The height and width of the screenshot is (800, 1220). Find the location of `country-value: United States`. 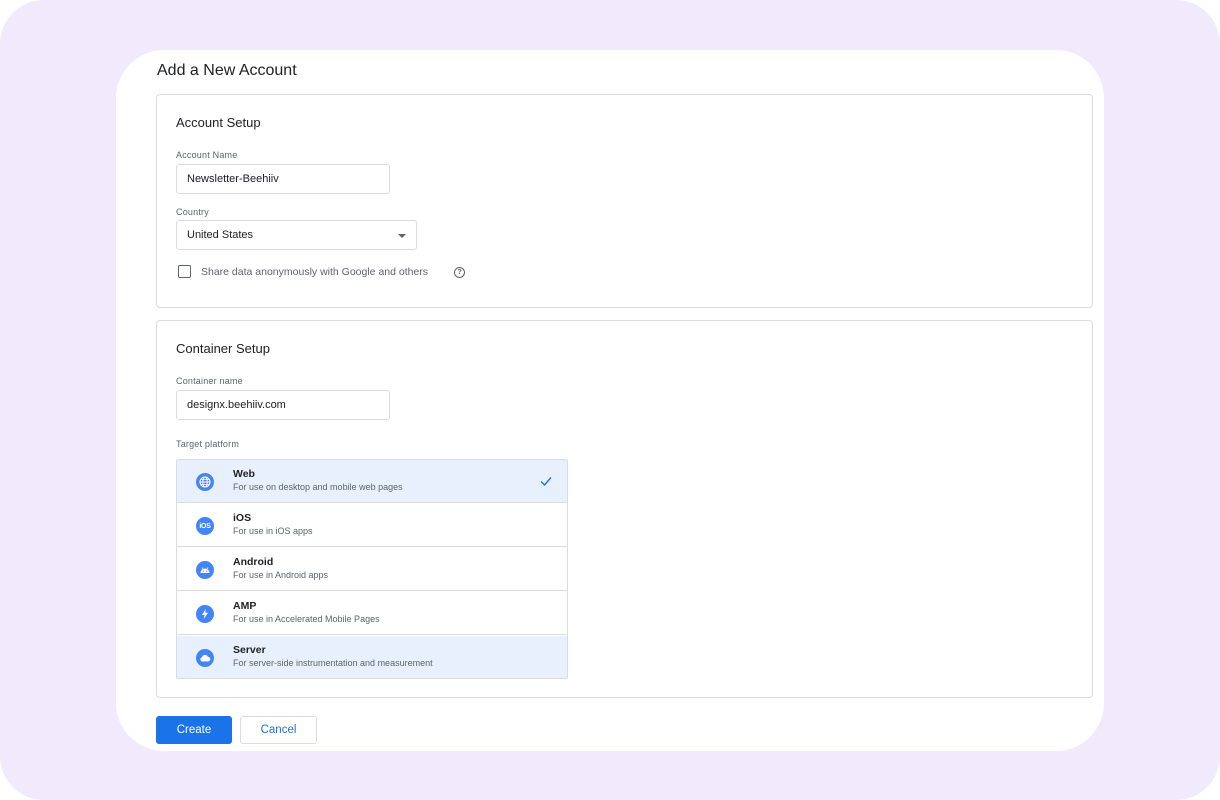

country-value: United States is located at coordinates (220, 235).